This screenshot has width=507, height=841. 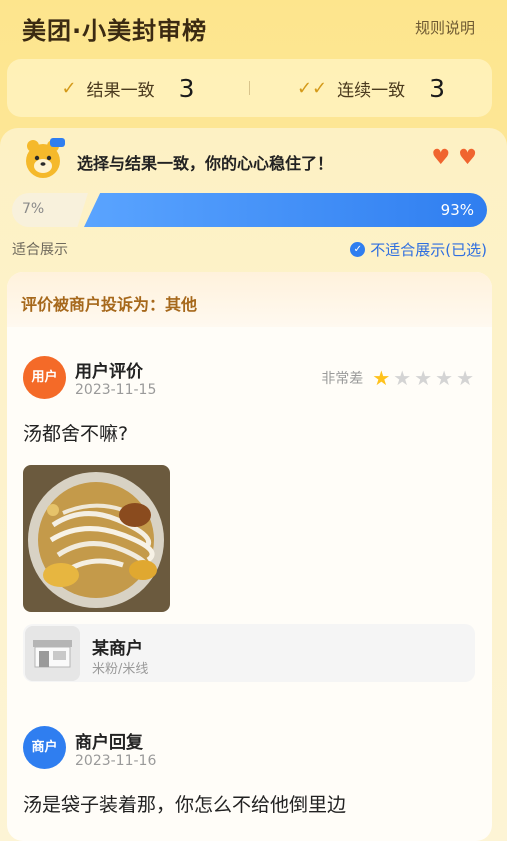 What do you see at coordinates (428, 250) in the screenshot?
I see `option-label: 不适合展示(已选)` at bounding box center [428, 250].